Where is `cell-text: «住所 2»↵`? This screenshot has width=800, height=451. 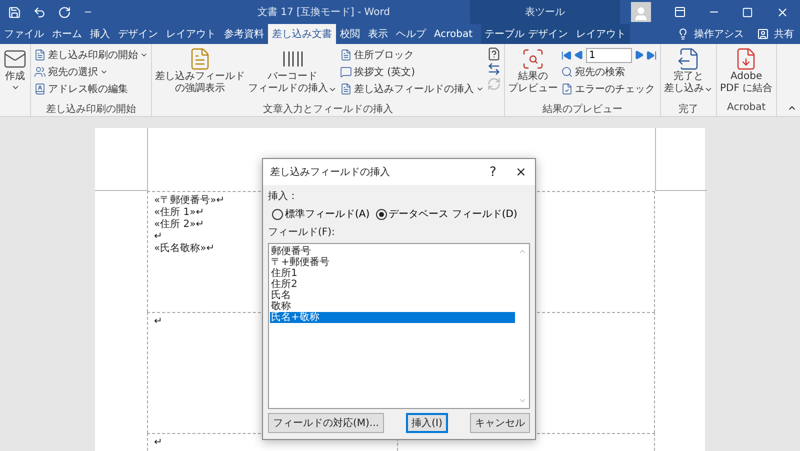 cell-text: «住所 2»↵ is located at coordinates (179, 225).